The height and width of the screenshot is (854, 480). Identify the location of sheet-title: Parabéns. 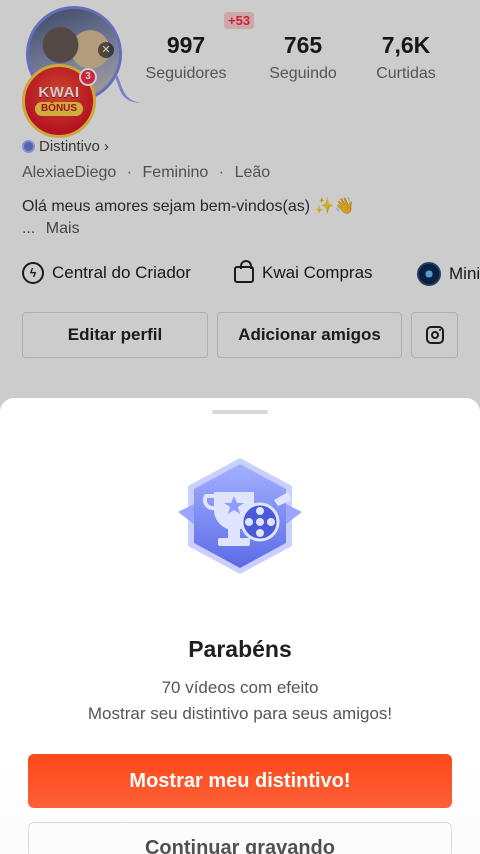
(240, 649).